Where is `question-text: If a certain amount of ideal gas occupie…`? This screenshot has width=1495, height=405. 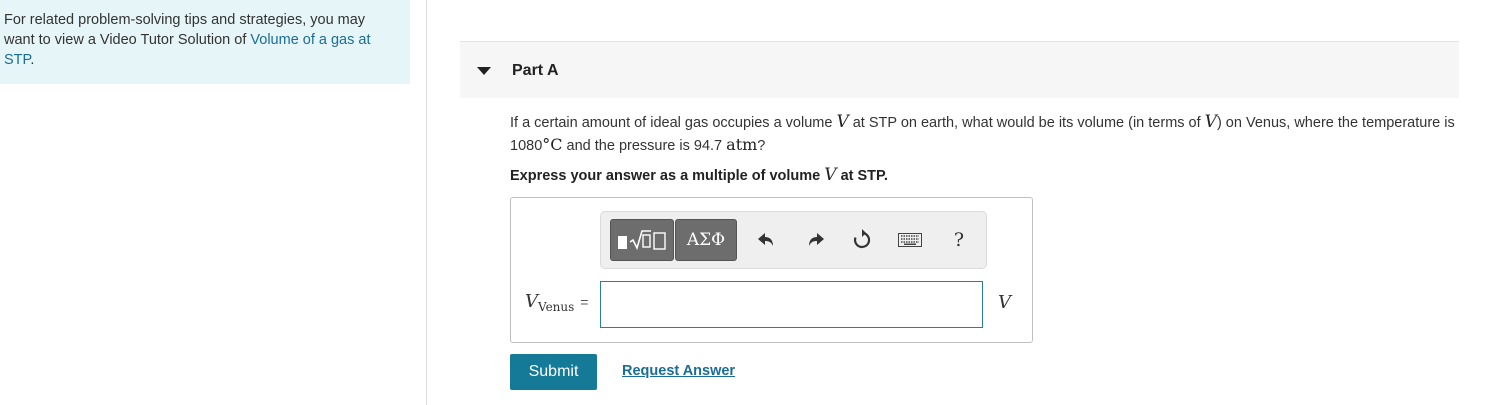
question-text: If a certain amount of ideal gas occupie… is located at coordinates (982, 133).